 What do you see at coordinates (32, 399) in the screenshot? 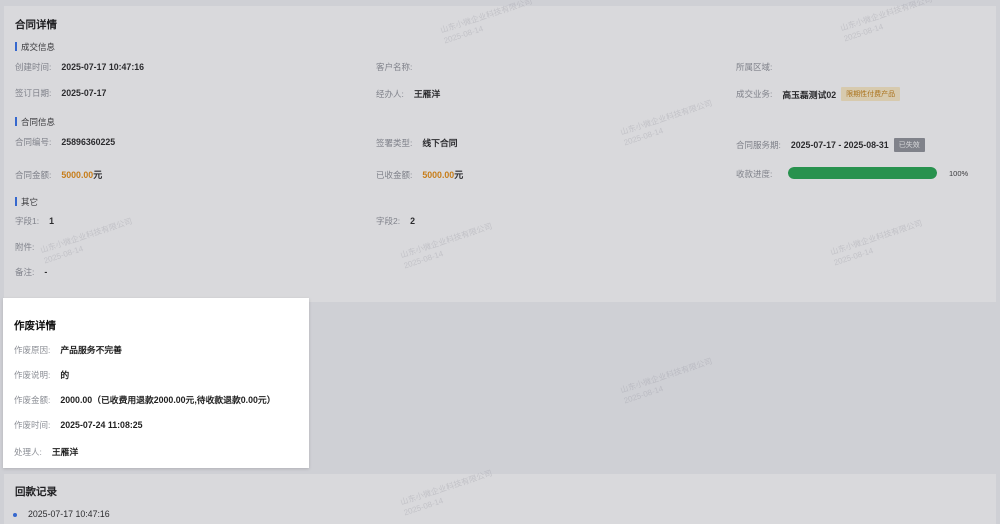
I see `void-amount-label: 作废金额:` at bounding box center [32, 399].